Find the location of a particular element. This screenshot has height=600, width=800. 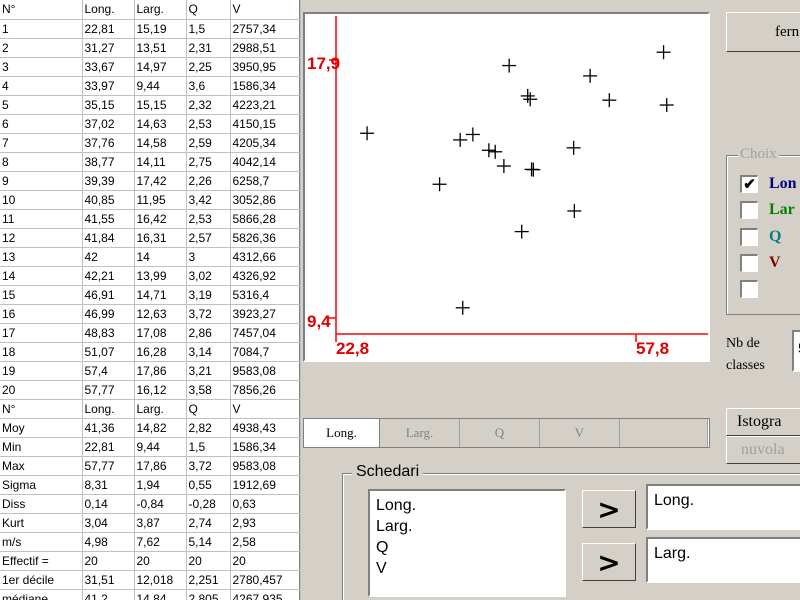

list-item: Q is located at coordinates (467, 547).